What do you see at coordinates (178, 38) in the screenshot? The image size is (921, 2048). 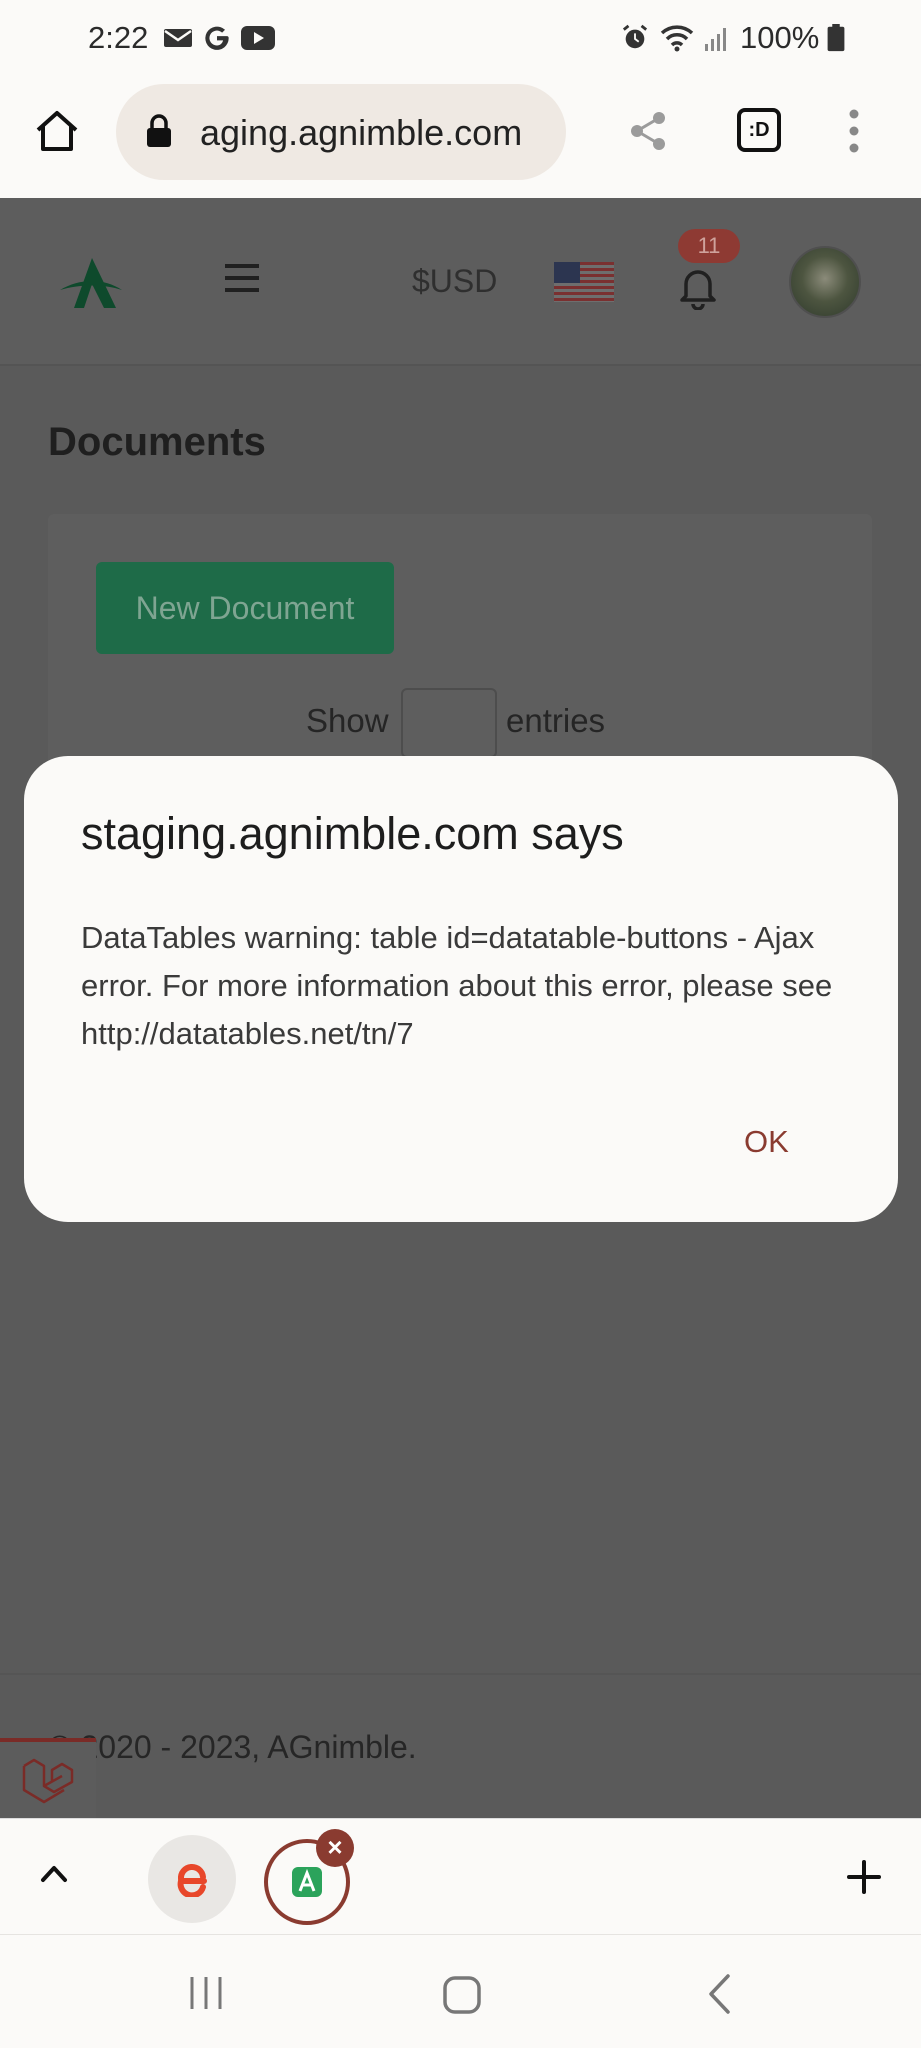 I see `mail-icon` at bounding box center [178, 38].